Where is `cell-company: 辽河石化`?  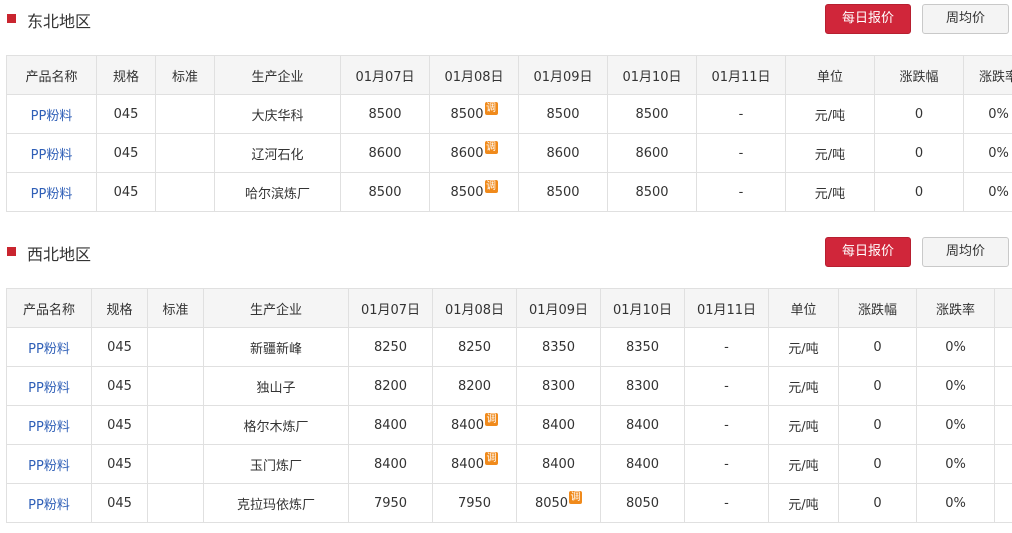 cell-company: 辽河石化 is located at coordinates (277, 153).